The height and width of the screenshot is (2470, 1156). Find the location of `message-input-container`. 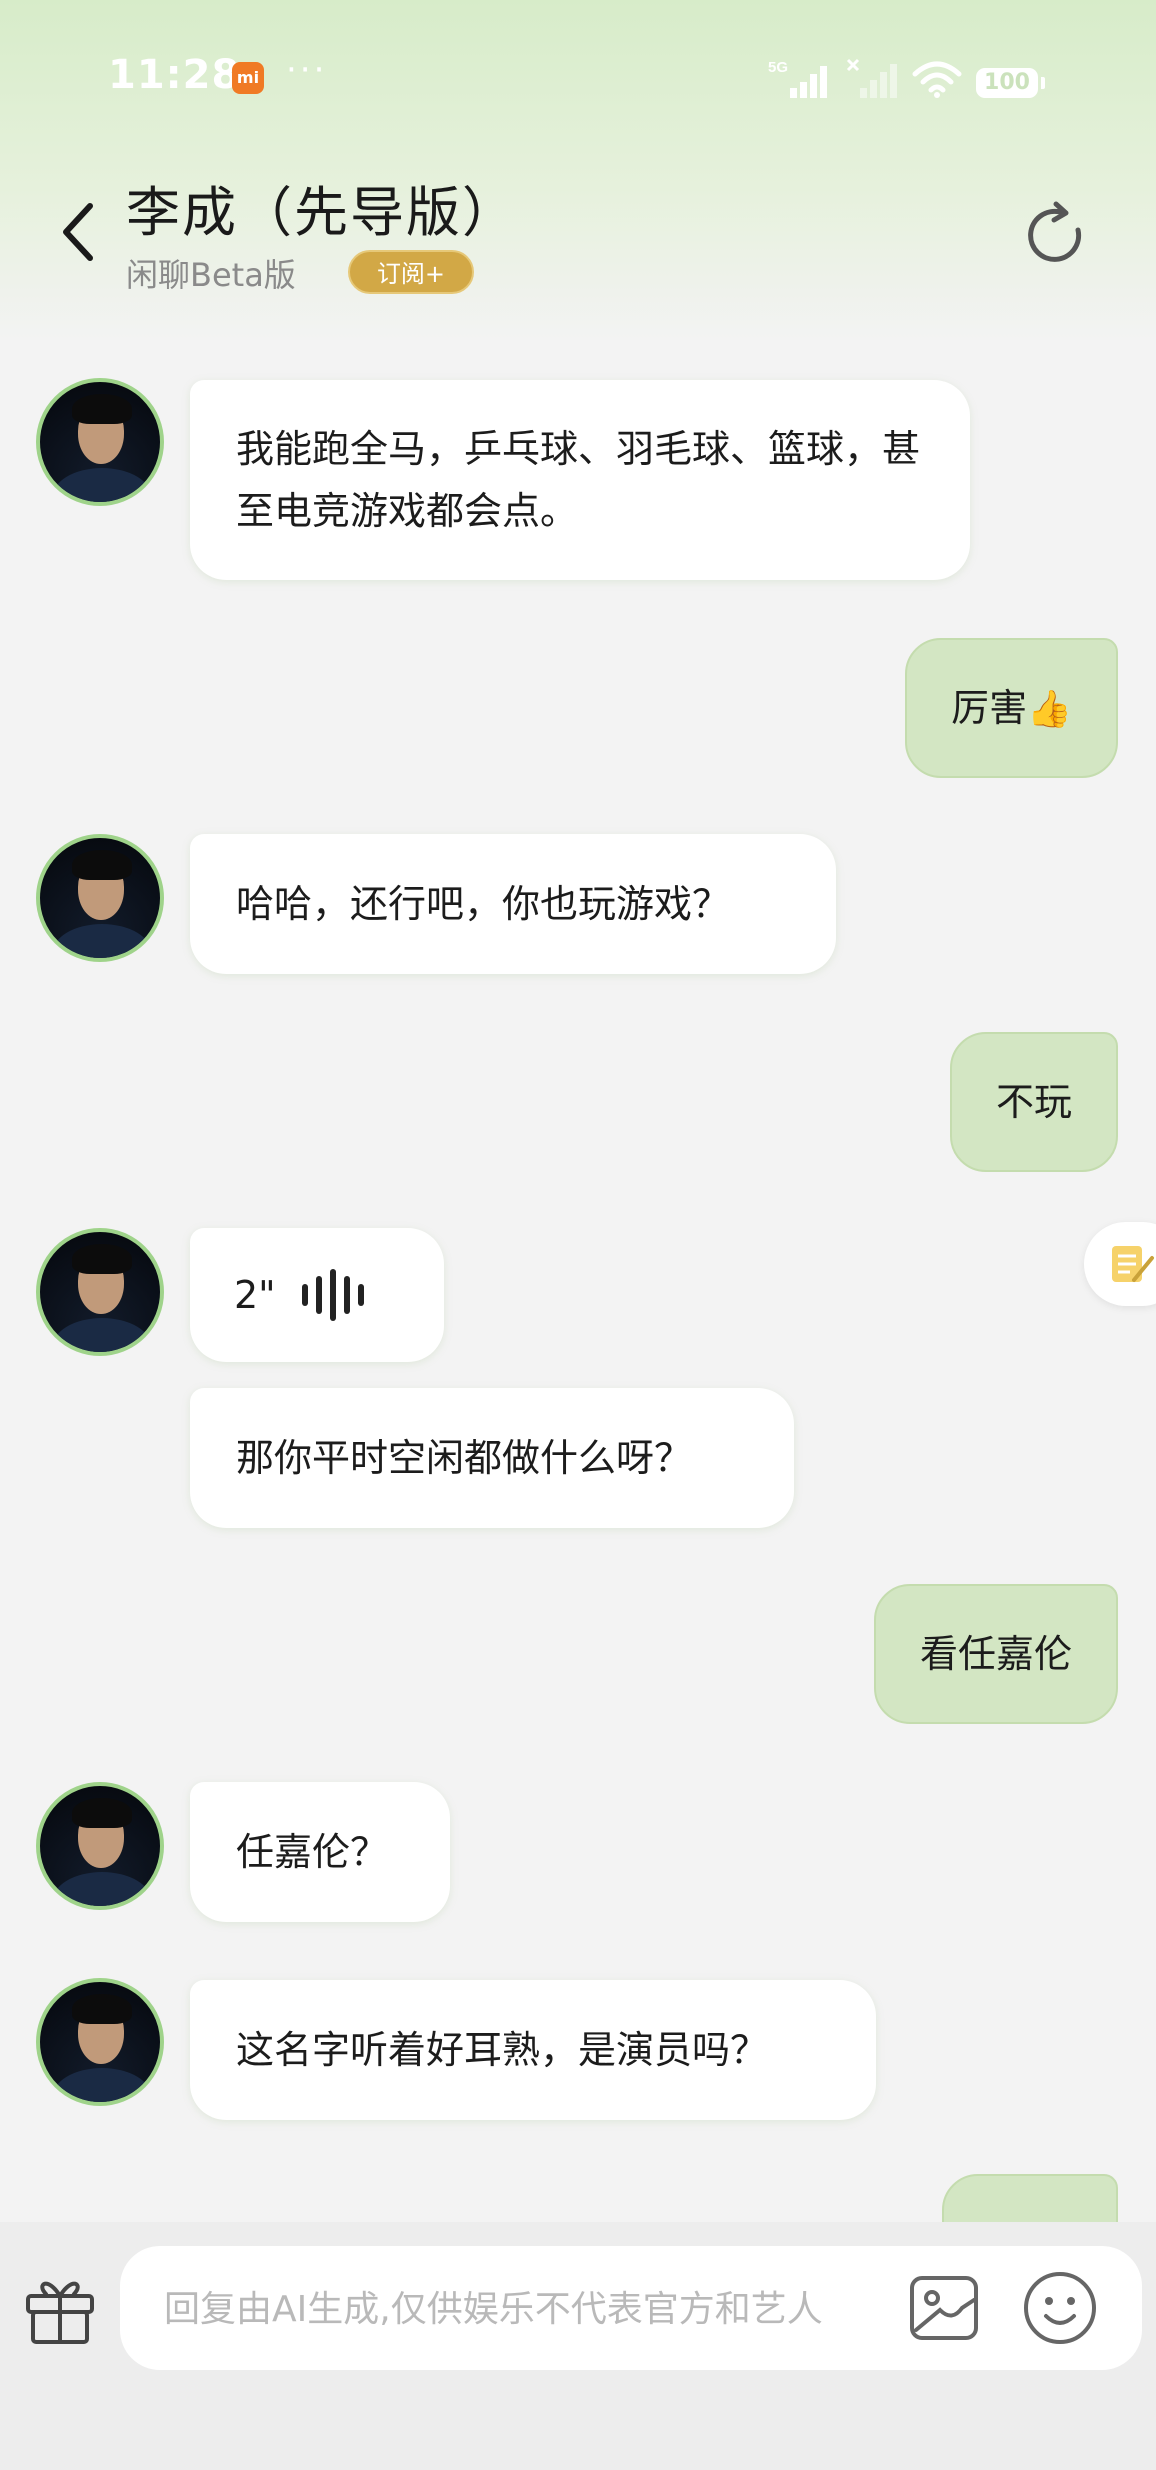

message-input-container is located at coordinates (631, 2308).